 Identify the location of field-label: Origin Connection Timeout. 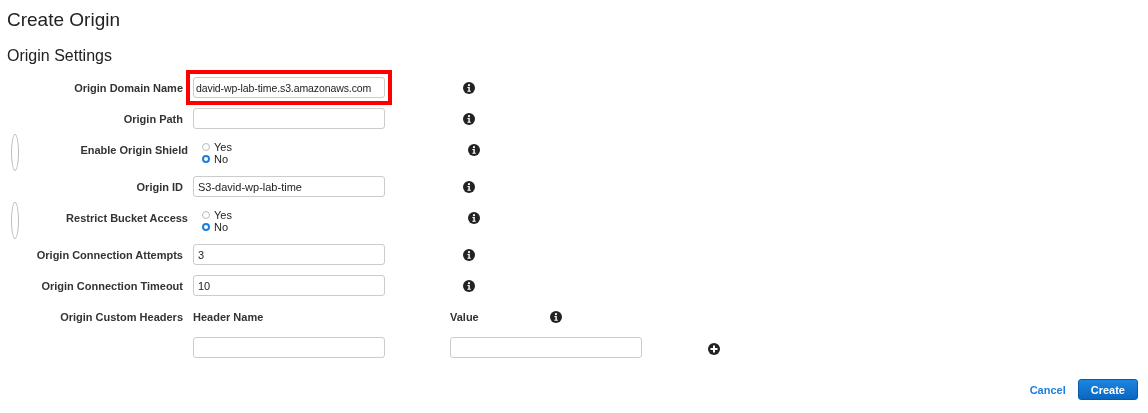
(111, 285).